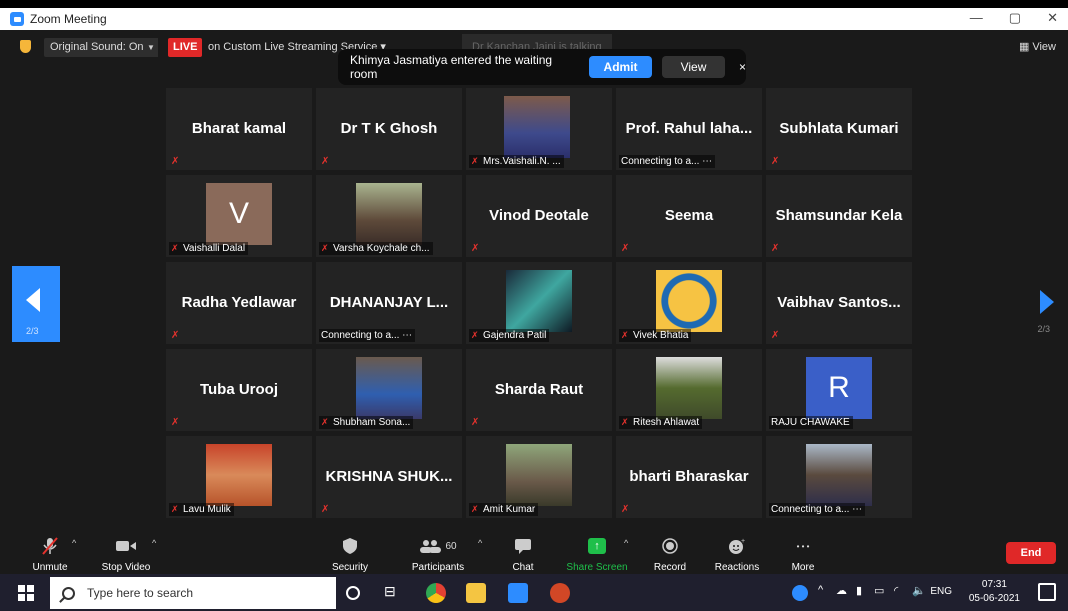 The width and height of the screenshot is (1068, 611). Describe the element at coordinates (36, 304) in the screenshot. I see `previous-page-button: 2/3` at that location.